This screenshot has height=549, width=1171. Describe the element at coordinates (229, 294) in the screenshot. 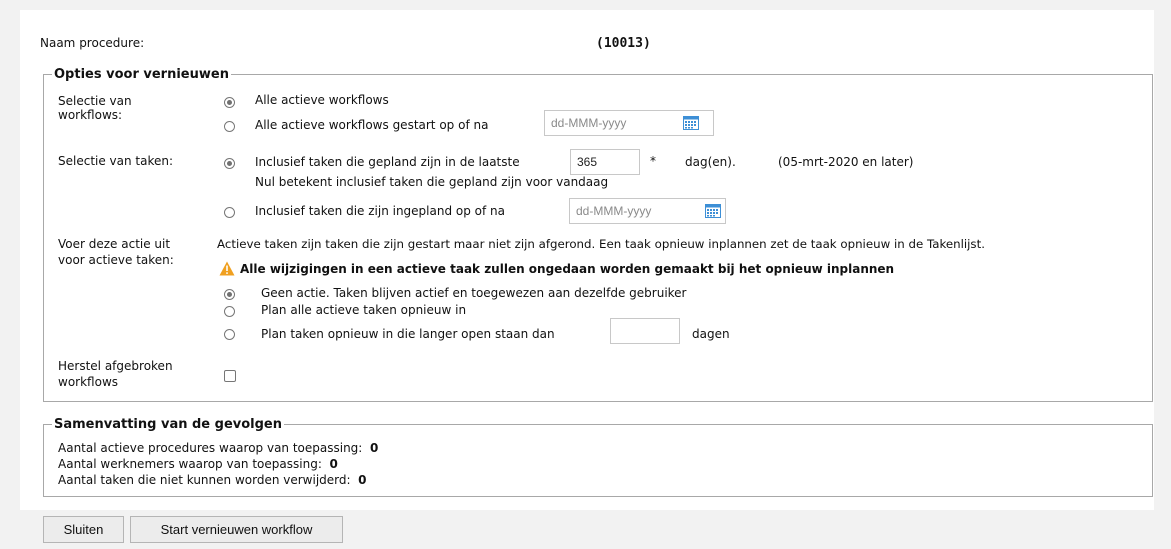

I see `no-action-radio` at that location.